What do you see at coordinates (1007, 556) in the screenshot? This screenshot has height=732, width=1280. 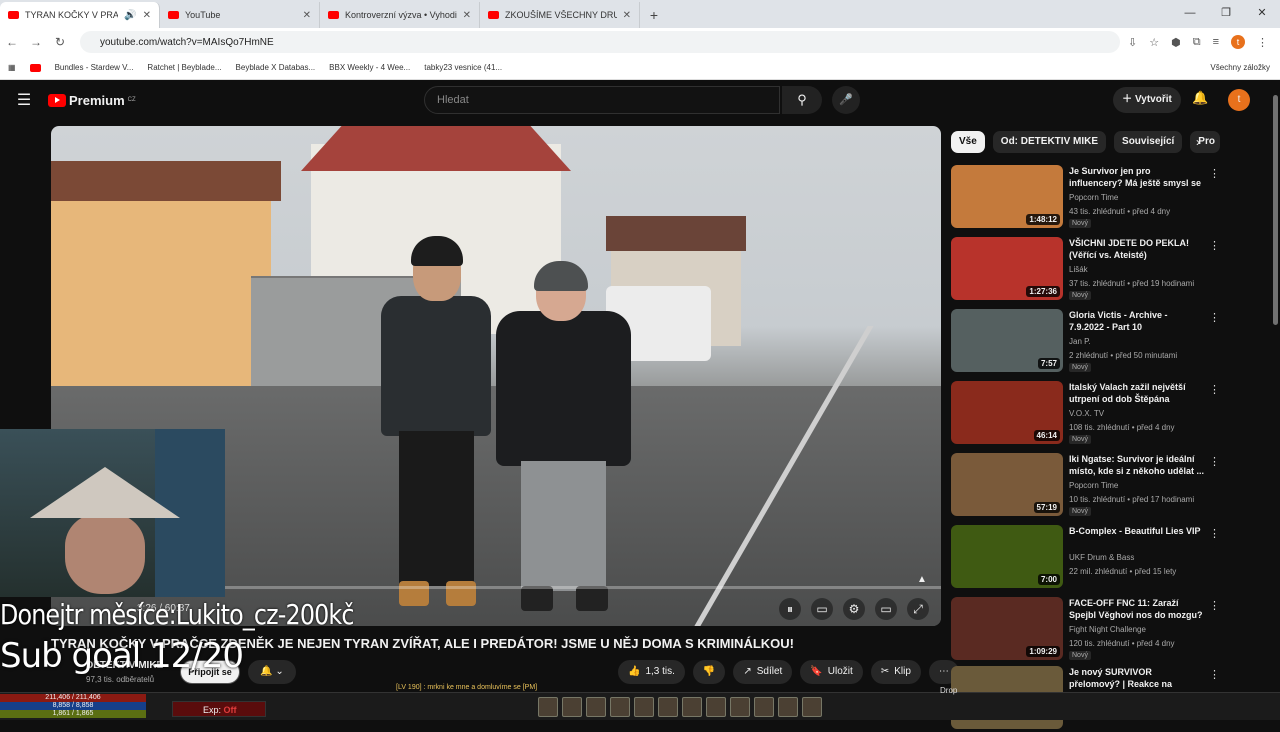 I see `video-thumbnail: 7:00` at bounding box center [1007, 556].